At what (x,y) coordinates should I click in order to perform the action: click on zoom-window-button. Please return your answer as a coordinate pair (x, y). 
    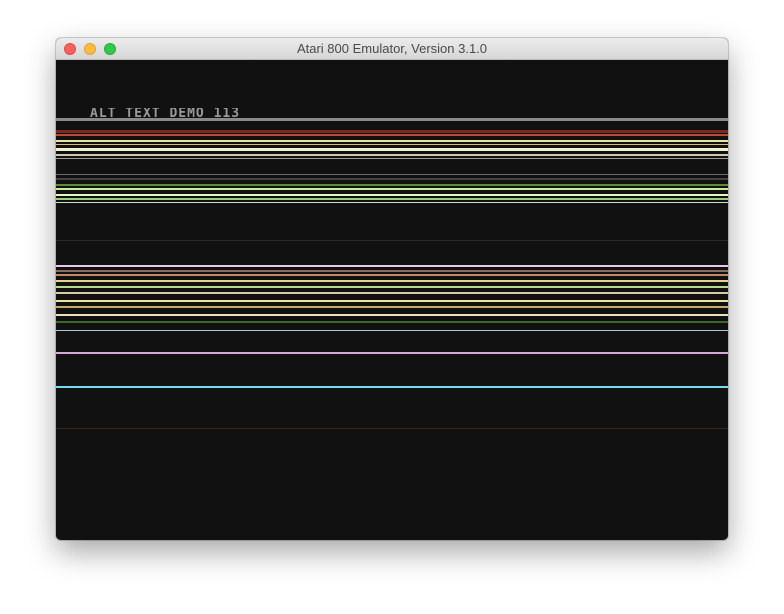
    Looking at the image, I should click on (110, 49).